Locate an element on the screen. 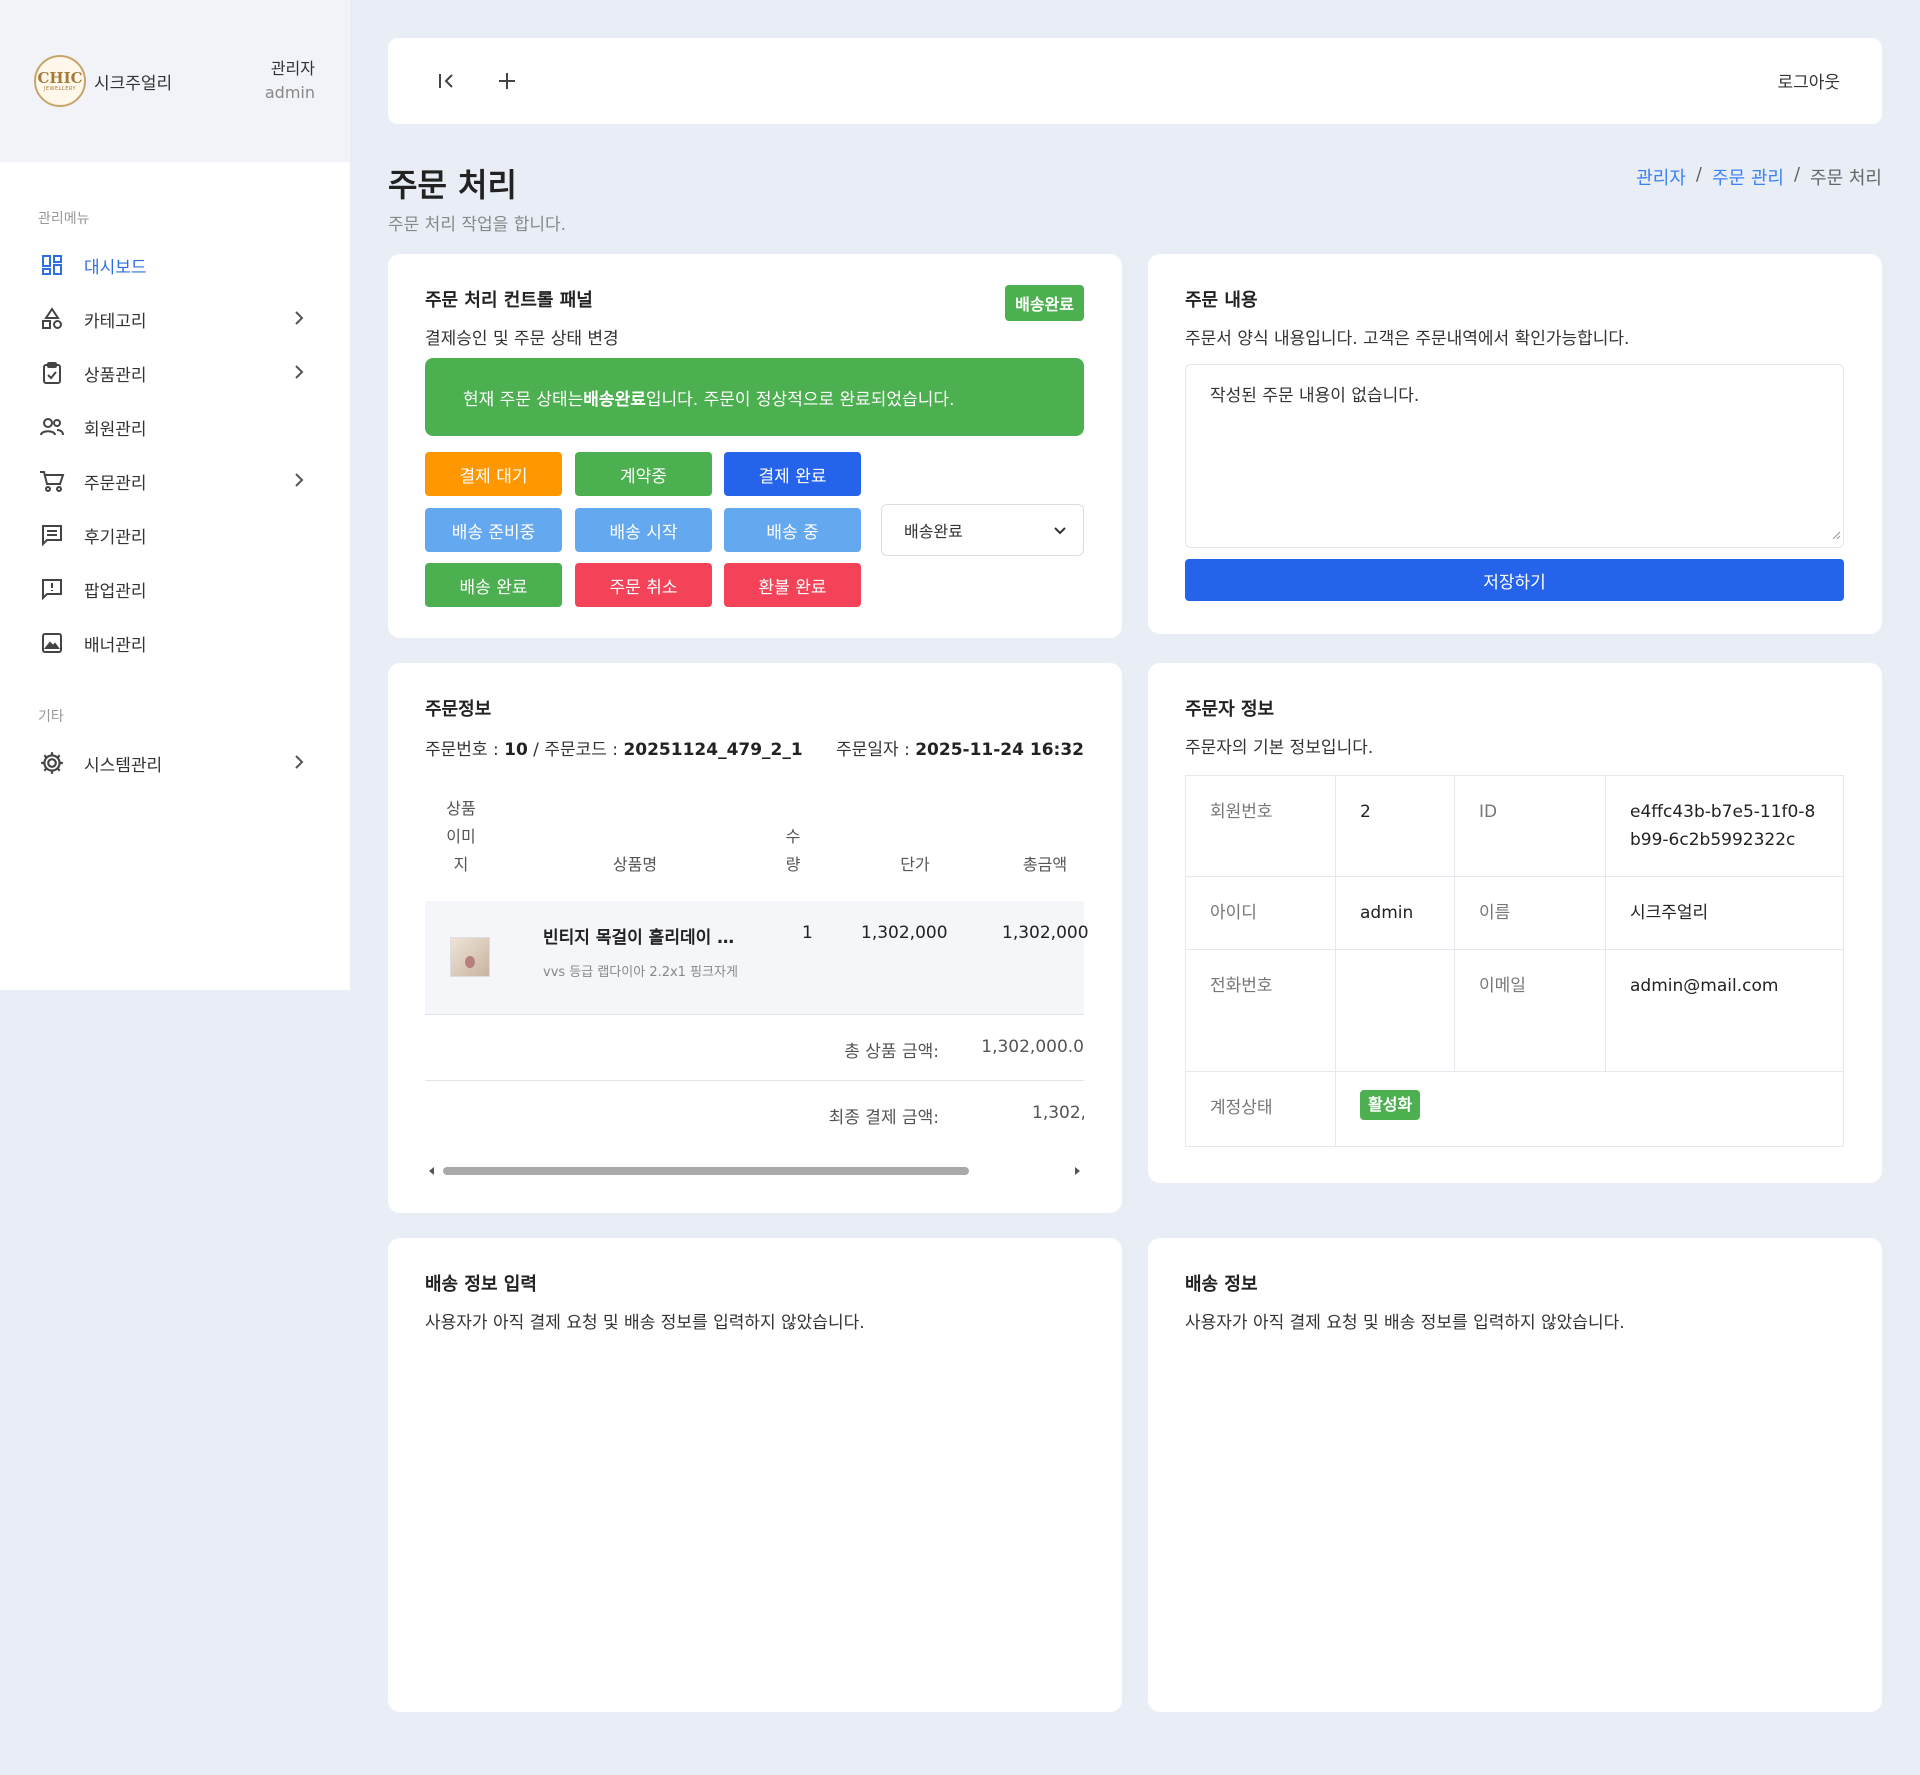 The image size is (1920, 1775). status-button-cancel-order: 주문 취소 is located at coordinates (643, 585).